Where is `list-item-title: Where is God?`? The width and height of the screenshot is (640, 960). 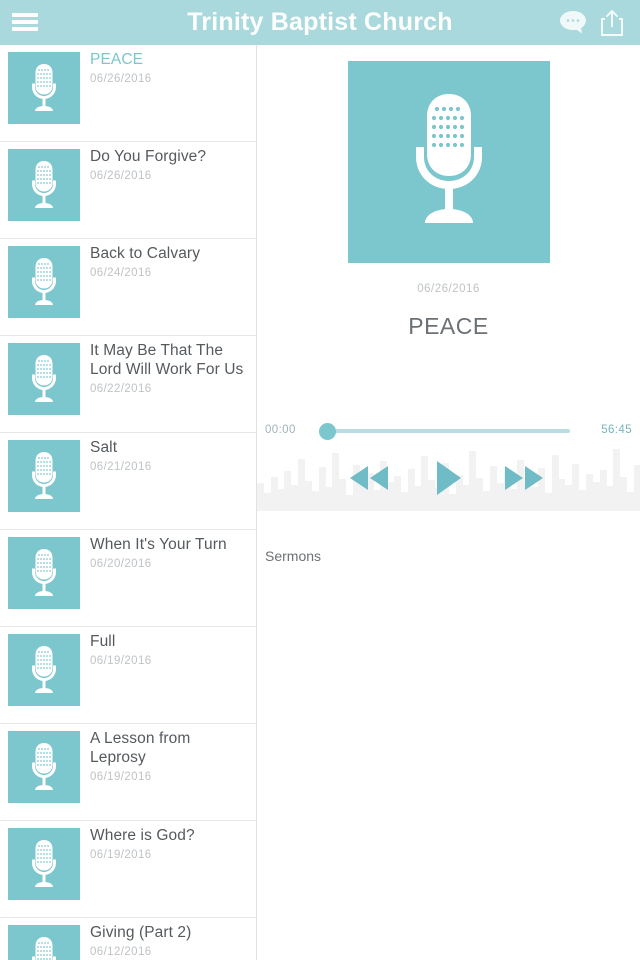 list-item-title: Where is God? is located at coordinates (142, 835).